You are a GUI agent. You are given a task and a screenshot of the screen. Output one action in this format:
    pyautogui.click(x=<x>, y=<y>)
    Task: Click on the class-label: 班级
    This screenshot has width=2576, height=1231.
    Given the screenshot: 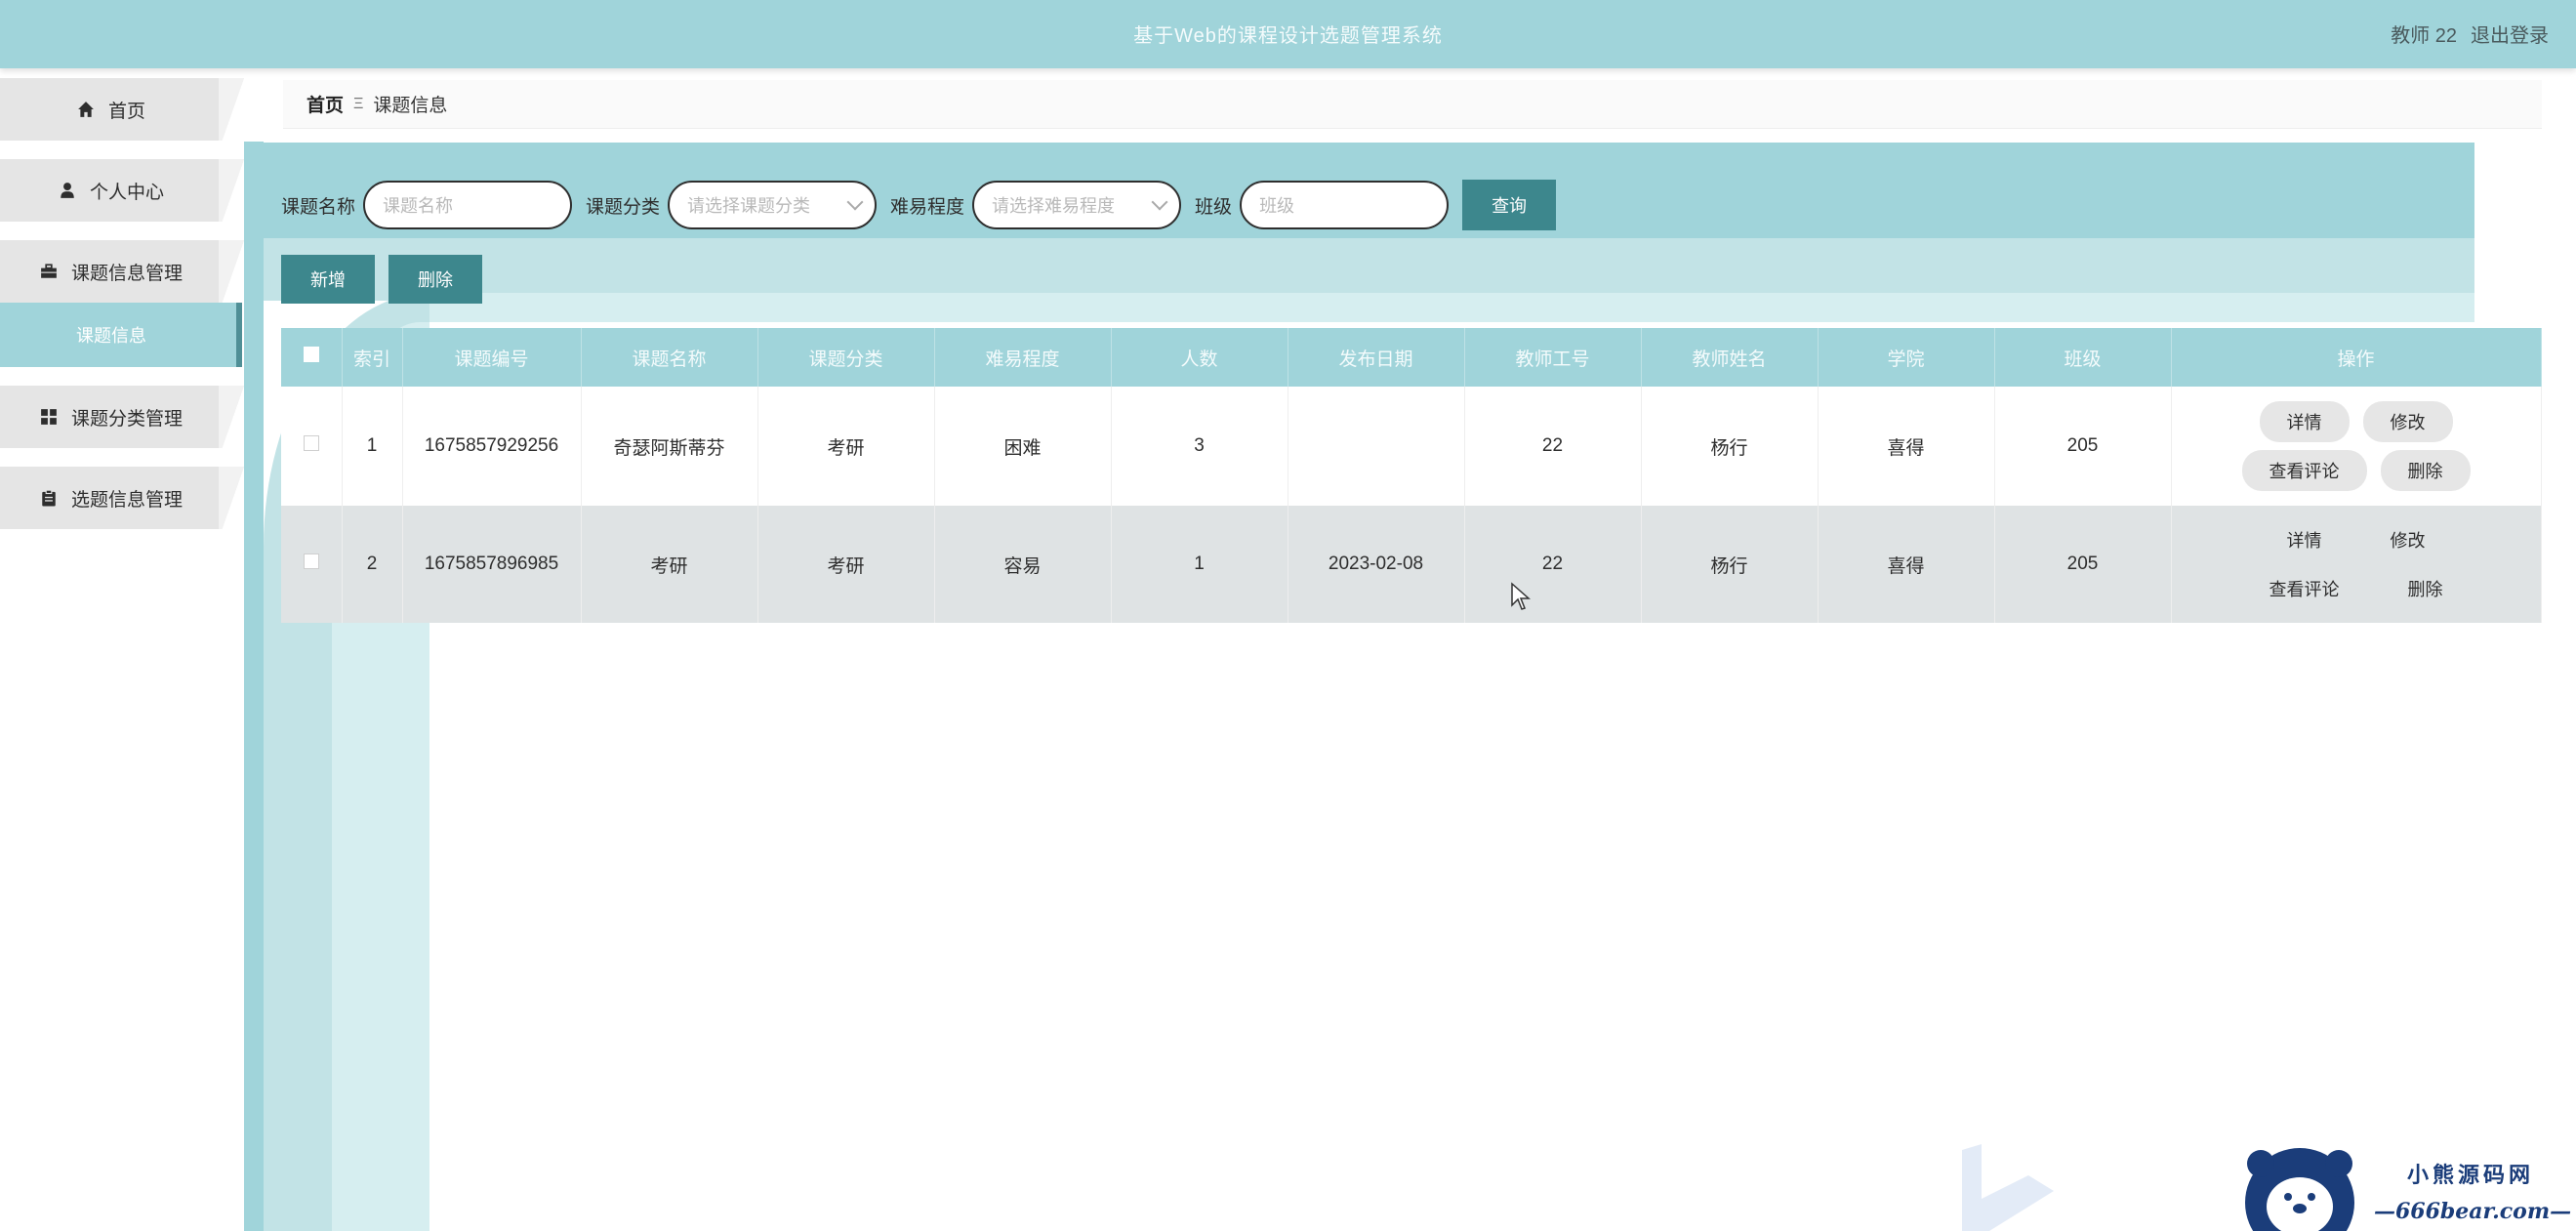 What is the action you would take?
    pyautogui.click(x=1214, y=207)
    